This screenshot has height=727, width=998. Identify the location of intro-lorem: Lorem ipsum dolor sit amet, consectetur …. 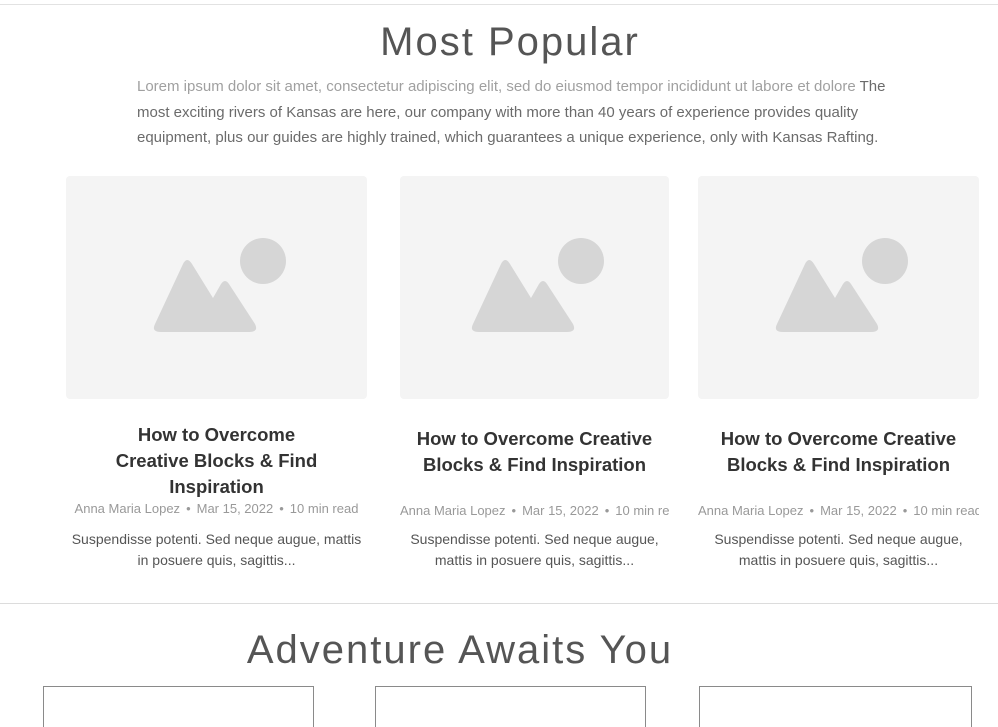
(496, 86).